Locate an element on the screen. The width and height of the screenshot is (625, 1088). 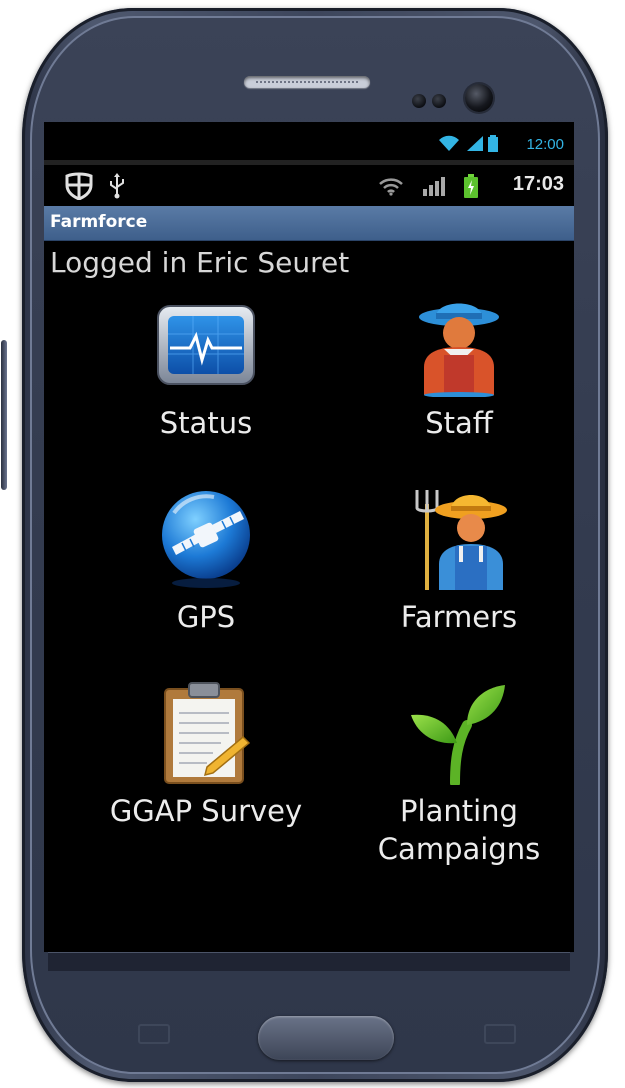
light-sensor is located at coordinates (439, 101).